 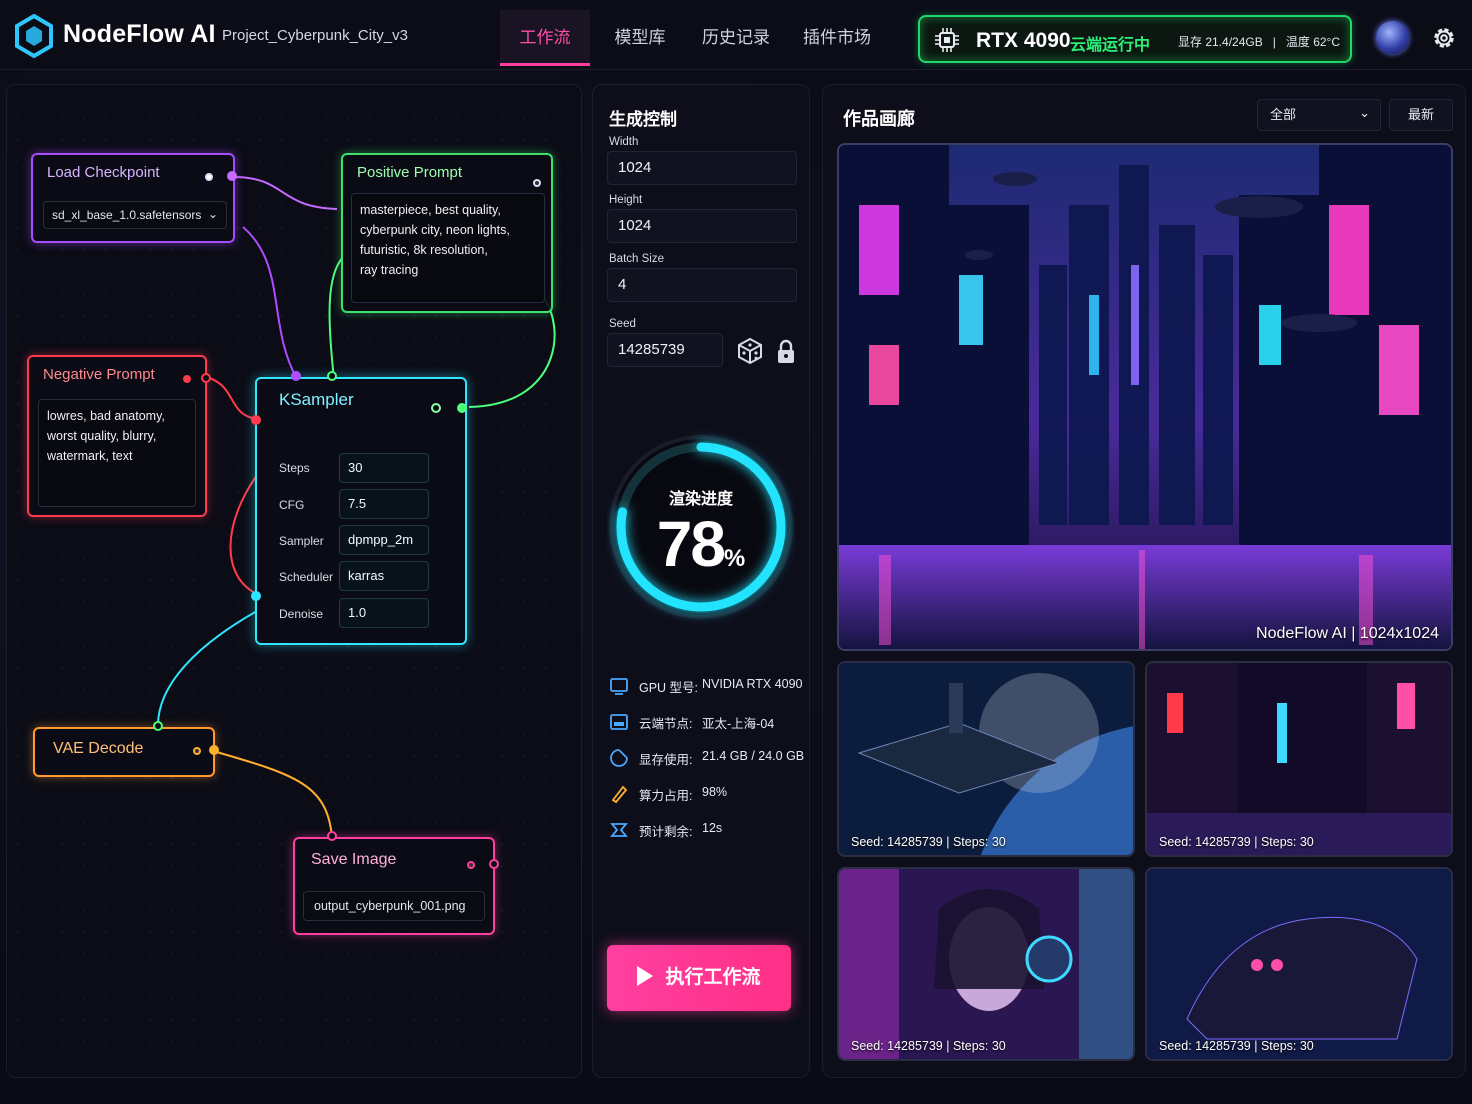 I want to click on denoise-input: 1.0, so click(x=384, y=613).